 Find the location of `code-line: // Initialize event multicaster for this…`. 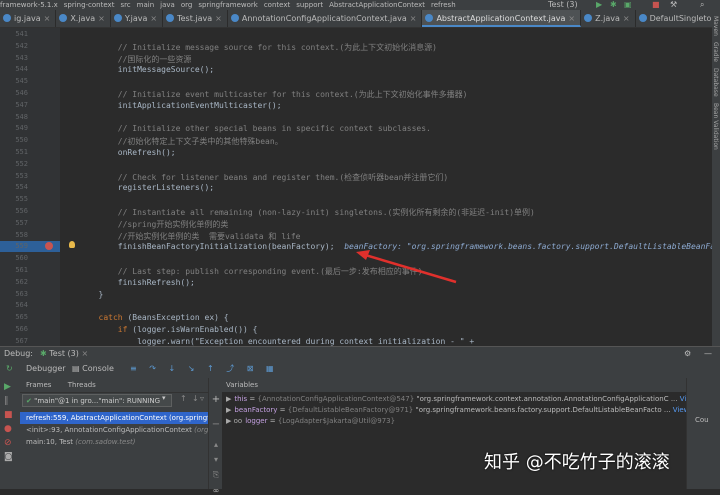

code-line: // Initialize event multicaster for this… is located at coordinates (264, 94).